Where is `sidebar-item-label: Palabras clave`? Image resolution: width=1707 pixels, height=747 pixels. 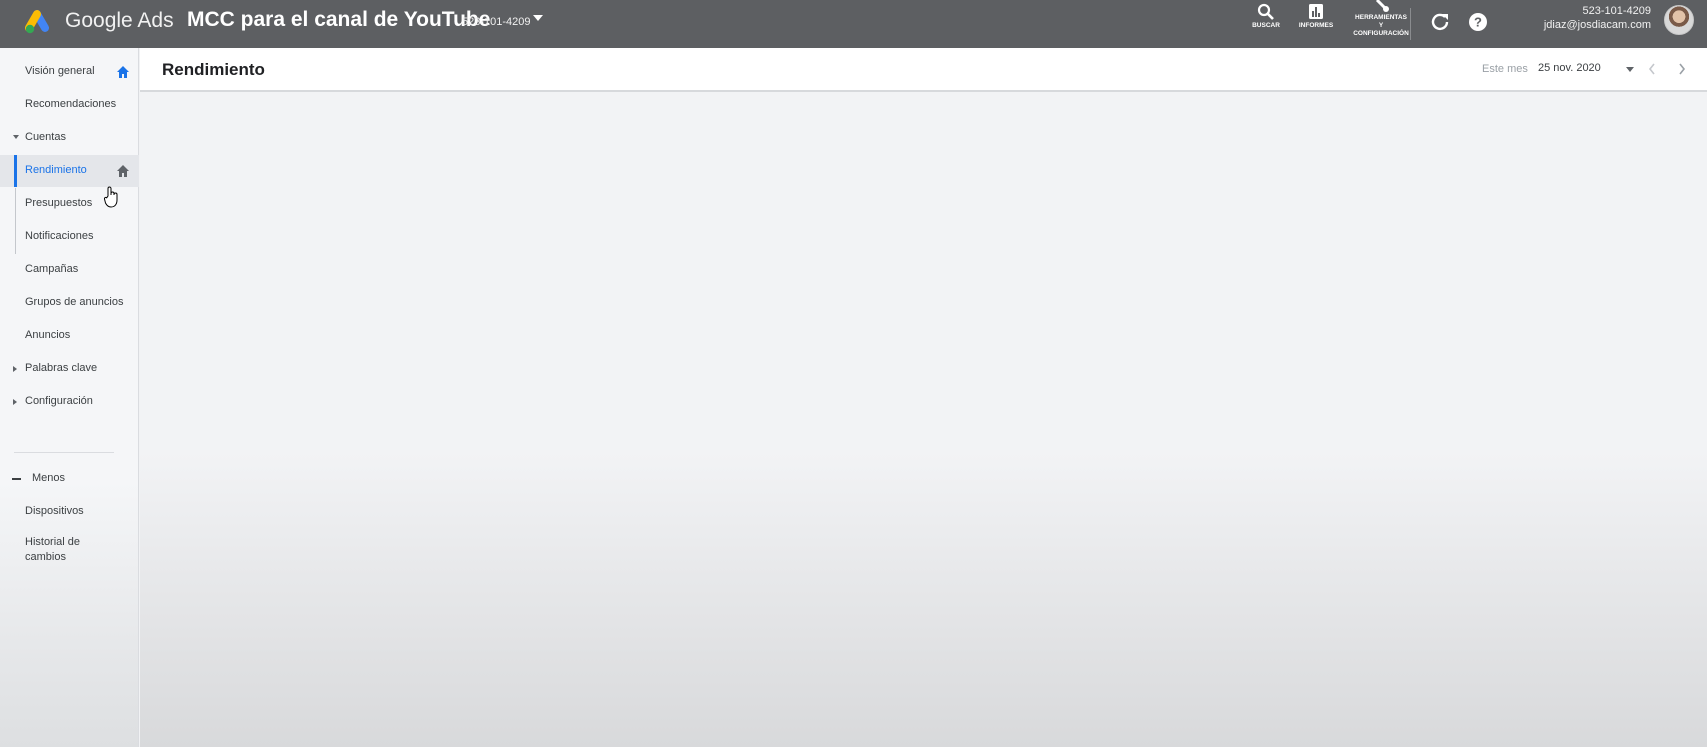
sidebar-item-label: Palabras clave is located at coordinates (61, 368).